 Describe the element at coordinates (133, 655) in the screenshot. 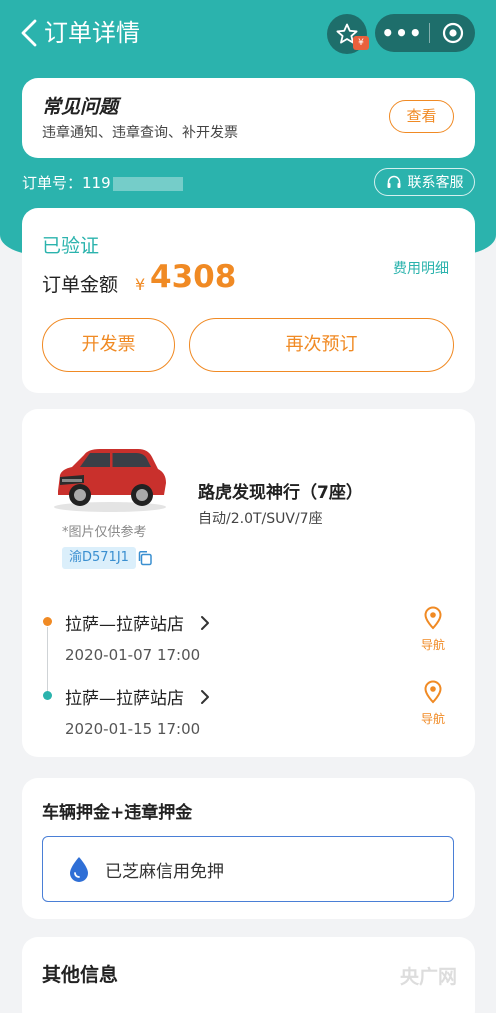

I see `pickup-time: 2020-01-07 17:00` at that location.